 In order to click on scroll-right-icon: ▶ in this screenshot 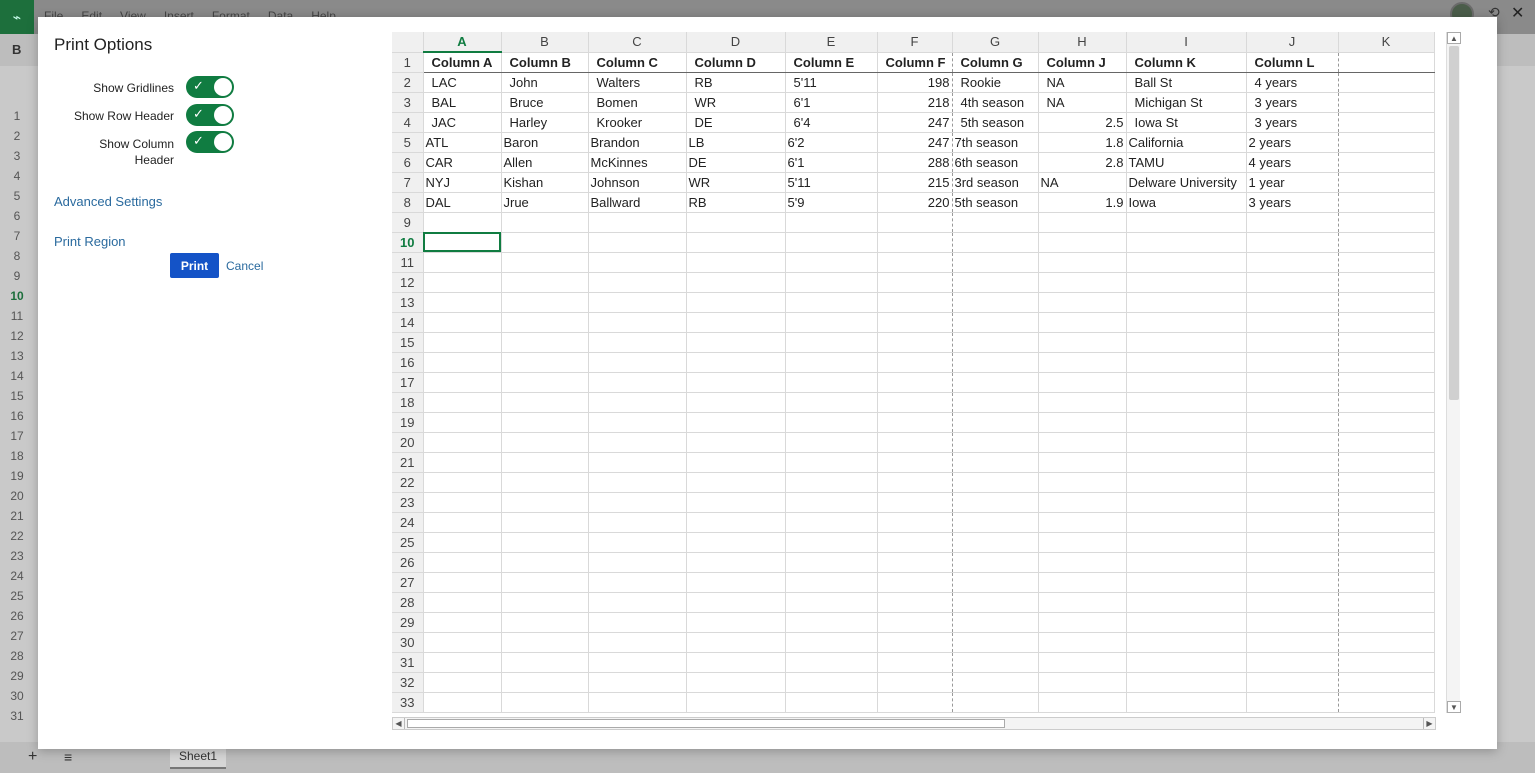, I will do `click(1429, 723)`.